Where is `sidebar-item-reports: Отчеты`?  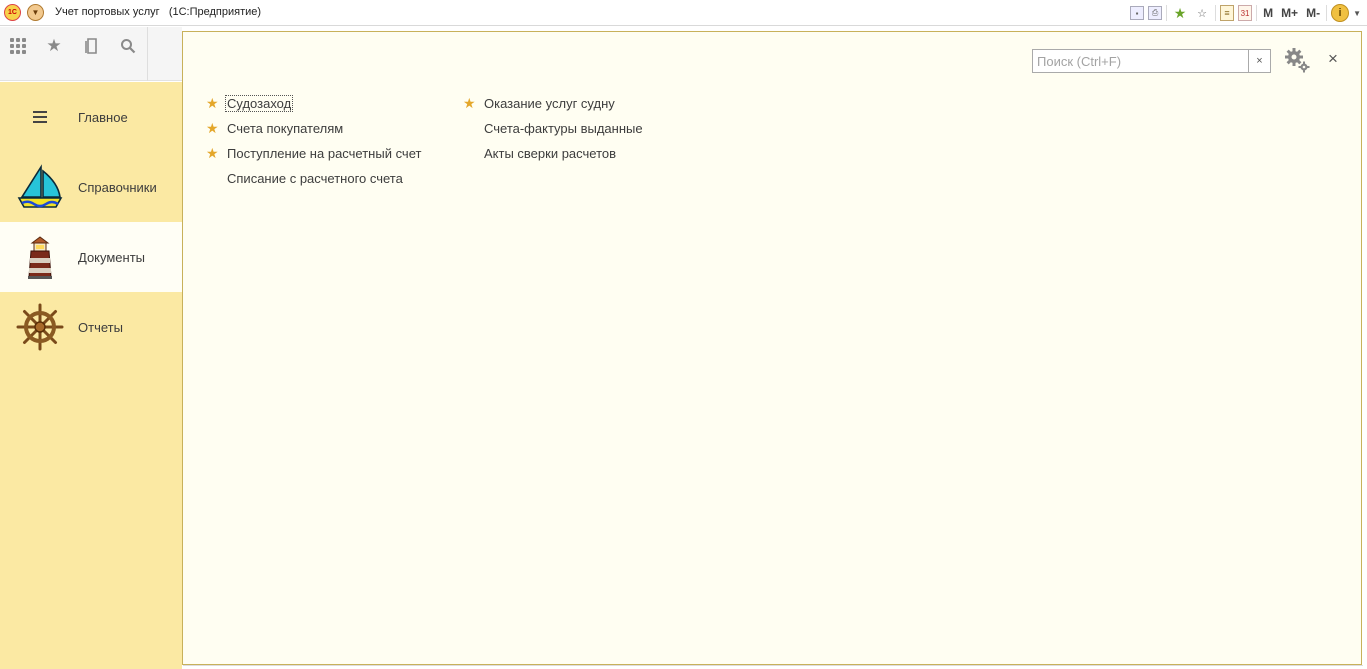 sidebar-item-reports: Отчеты is located at coordinates (91, 327).